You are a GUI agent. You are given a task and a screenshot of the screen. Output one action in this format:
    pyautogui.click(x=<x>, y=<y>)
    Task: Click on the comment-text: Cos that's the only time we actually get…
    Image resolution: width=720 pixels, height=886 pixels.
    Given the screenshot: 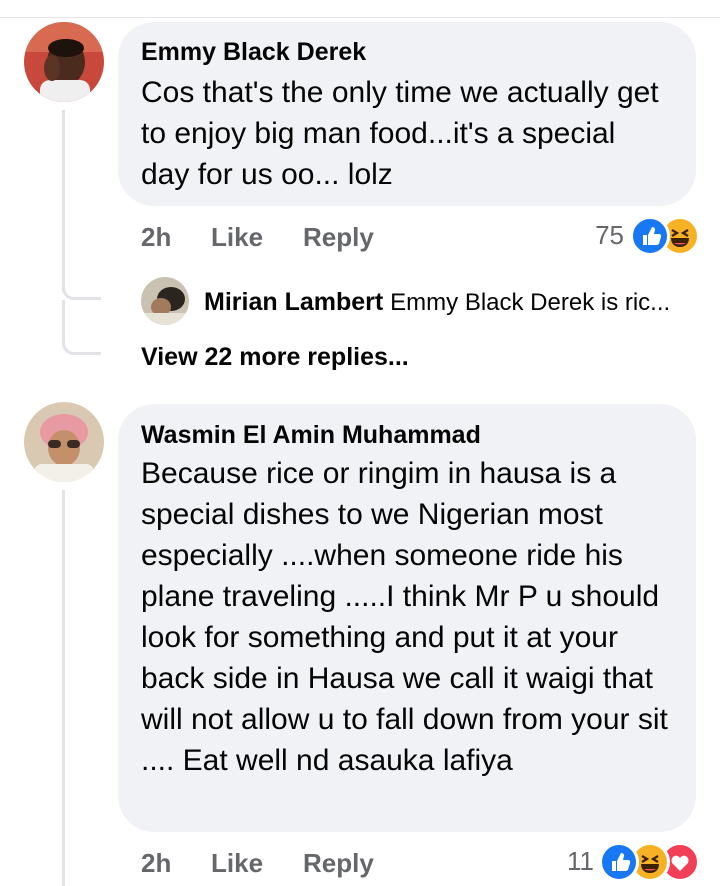 What is the action you would take?
    pyautogui.click(x=400, y=133)
    